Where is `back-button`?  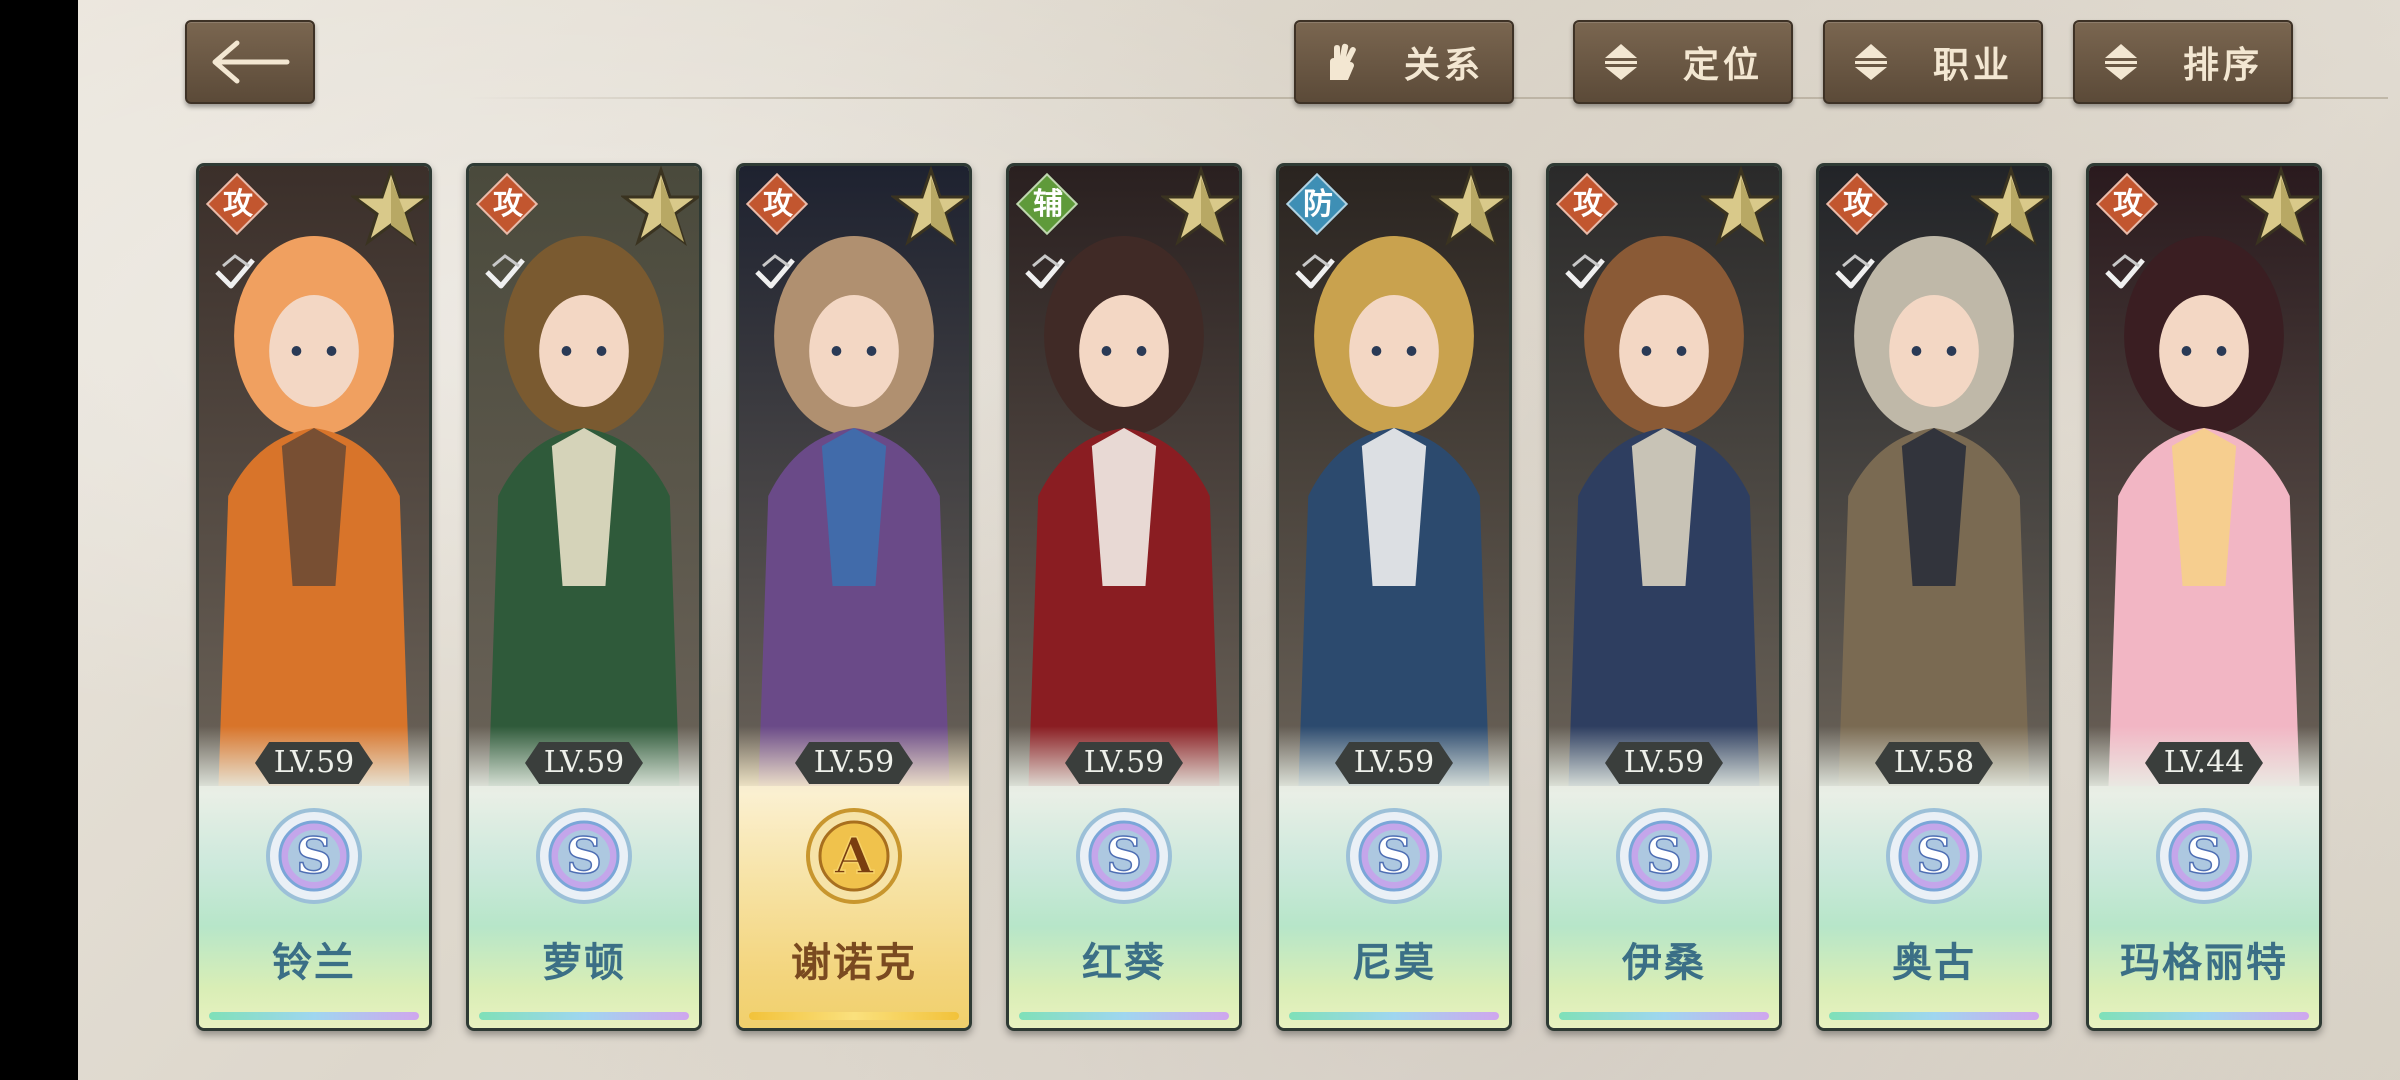
back-button is located at coordinates (250, 62).